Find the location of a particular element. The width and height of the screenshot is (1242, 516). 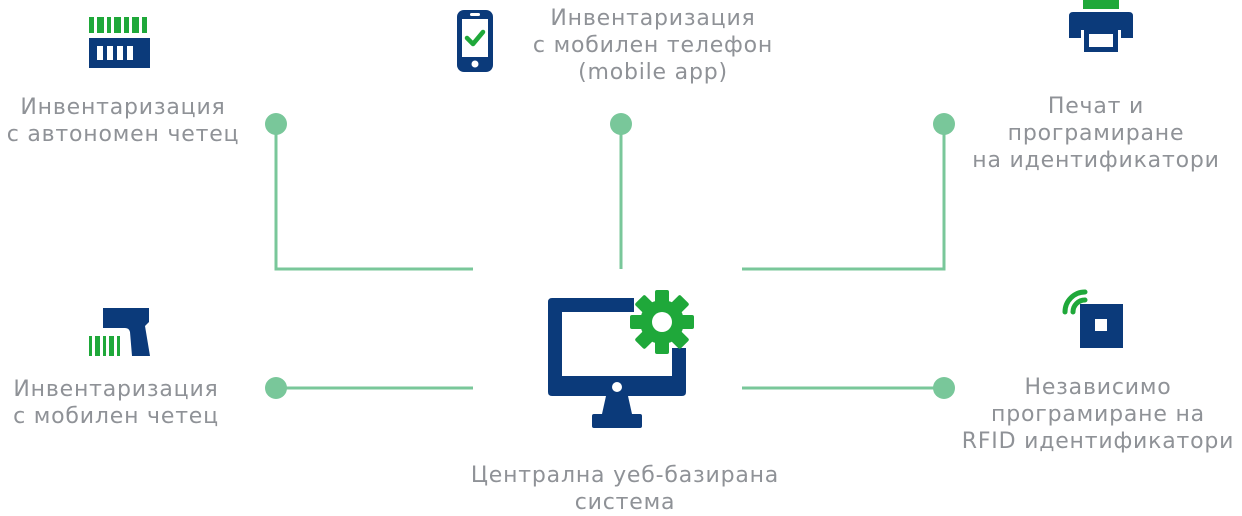

monitor-gear-icon is located at coordinates (621, 359).